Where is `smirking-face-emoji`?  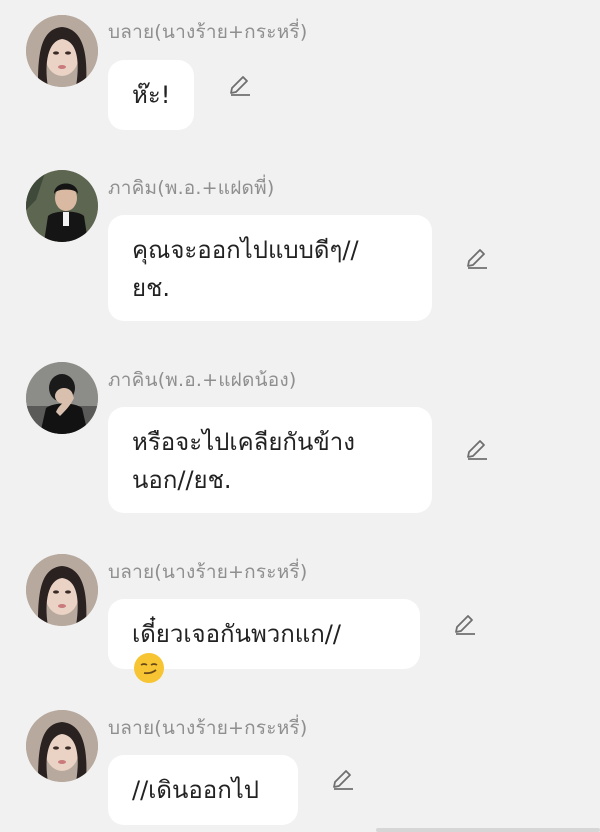 smirking-face-emoji is located at coordinates (149, 668).